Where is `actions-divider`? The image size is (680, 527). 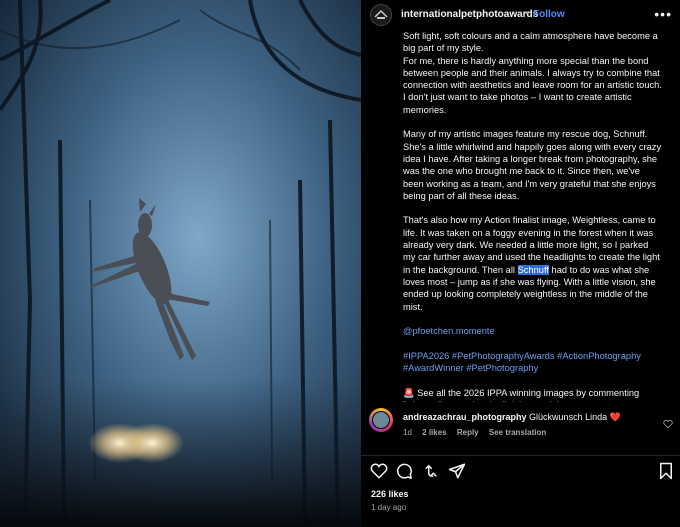
actions-divider is located at coordinates (520, 455).